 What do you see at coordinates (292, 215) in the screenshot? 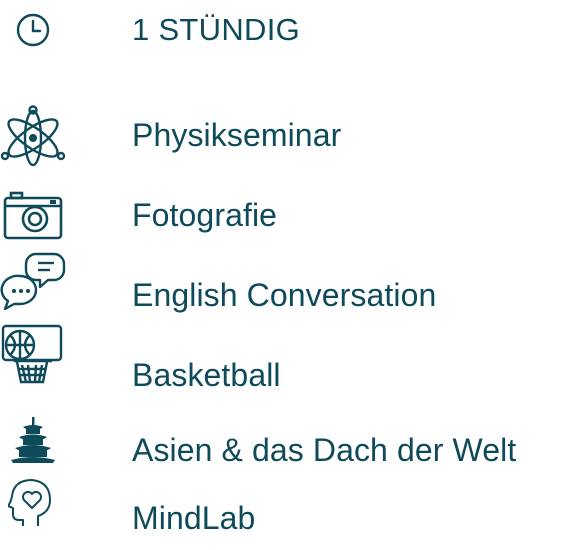
I see `list-item-fotografie: Fotografie` at bounding box center [292, 215].